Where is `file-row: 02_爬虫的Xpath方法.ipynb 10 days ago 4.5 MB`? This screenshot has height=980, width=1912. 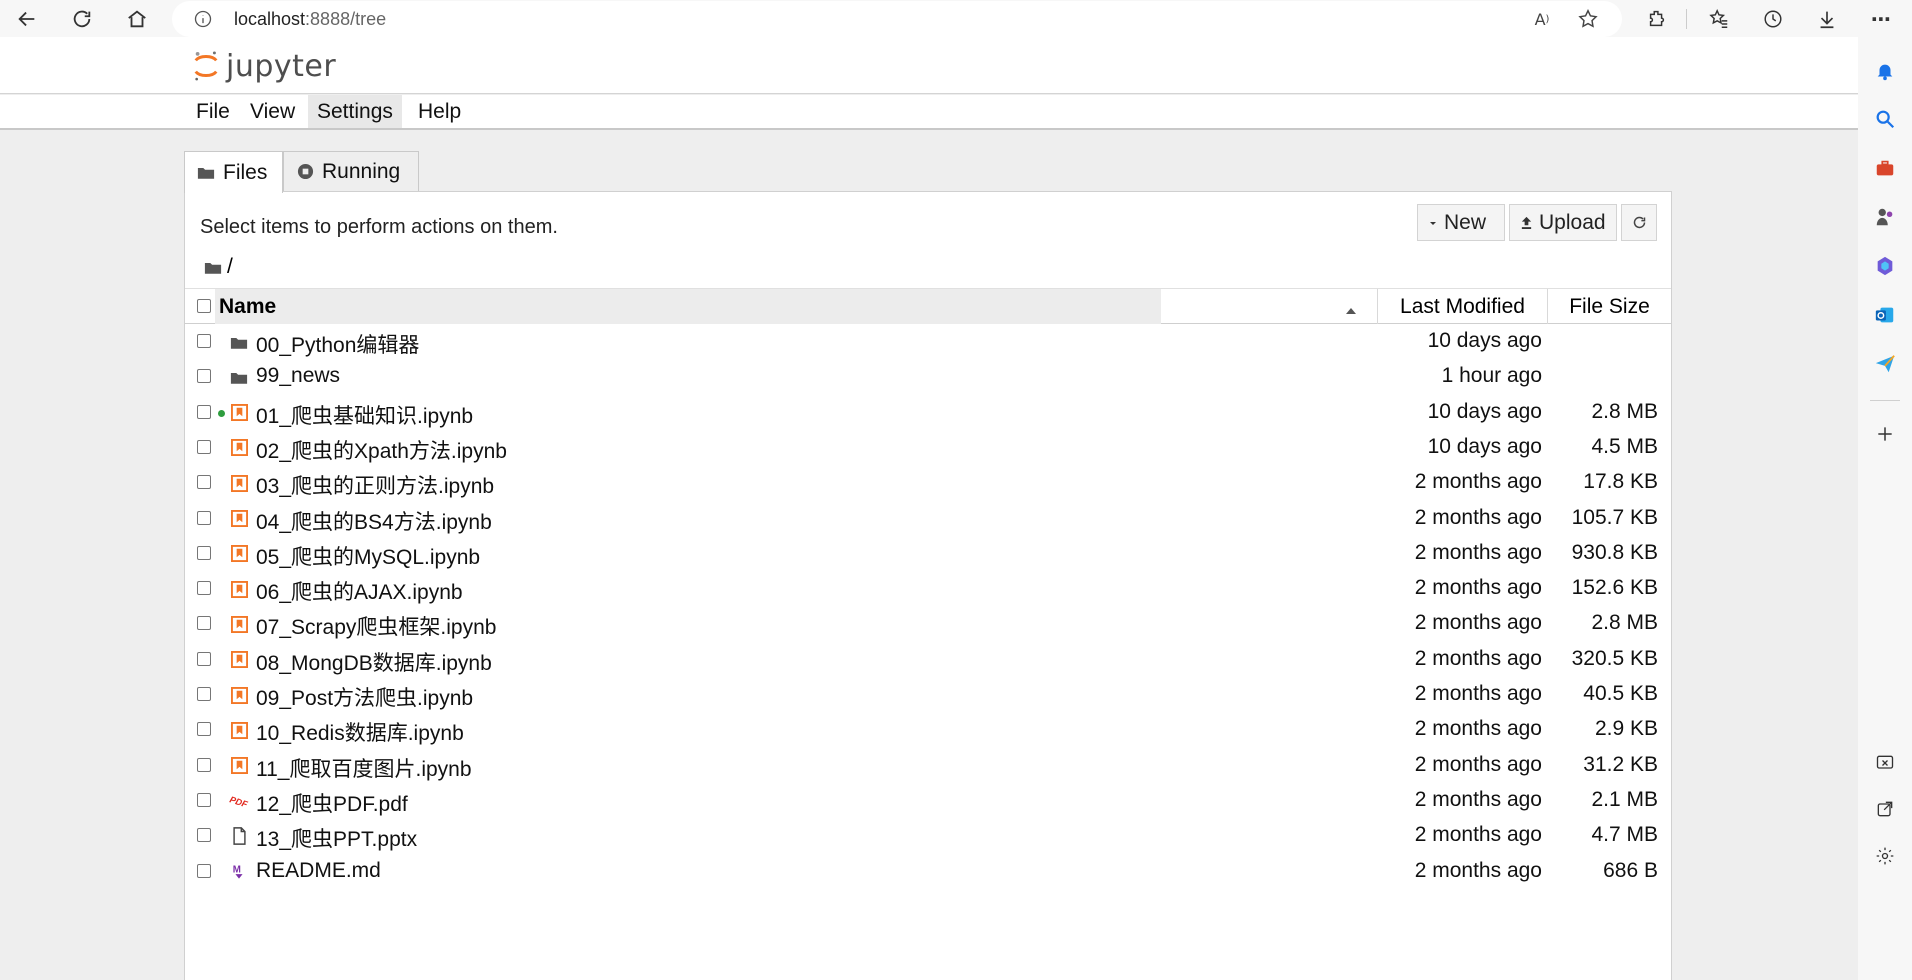
file-row: 02_爬虫的Xpath方法.ipynb 10 days ago 4.5 MB is located at coordinates (928, 447).